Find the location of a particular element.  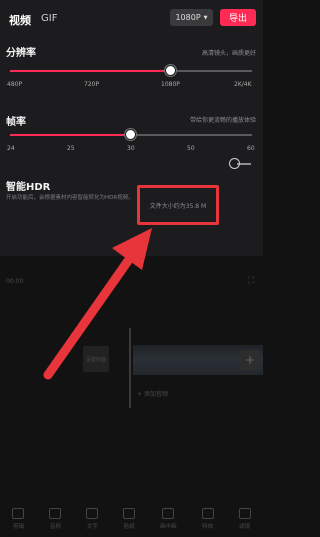

arrow-shaft is located at coordinates (89, 316).